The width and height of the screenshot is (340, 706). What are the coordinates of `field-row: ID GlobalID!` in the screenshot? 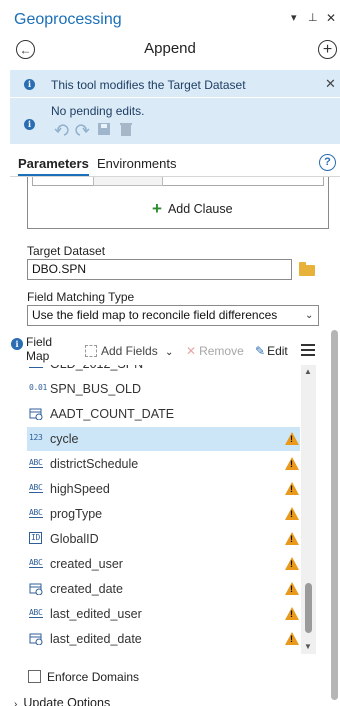 It's located at (163, 539).